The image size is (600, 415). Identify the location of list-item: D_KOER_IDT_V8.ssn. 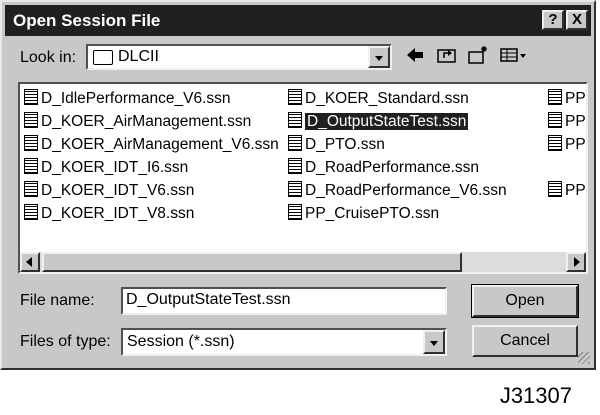
(109, 214).